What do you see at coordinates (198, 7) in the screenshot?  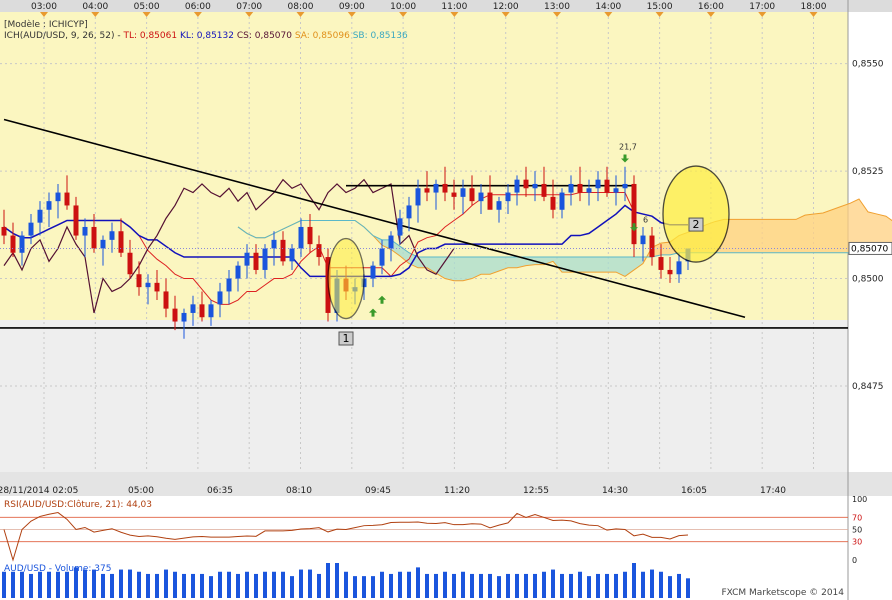 I see `top-time-label: 06:00` at bounding box center [198, 7].